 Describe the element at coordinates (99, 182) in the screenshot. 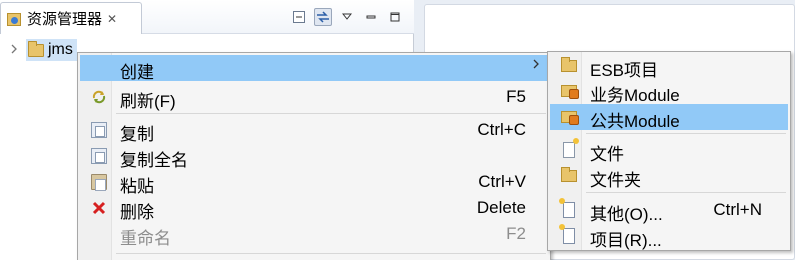

I see `paste-icon` at that location.